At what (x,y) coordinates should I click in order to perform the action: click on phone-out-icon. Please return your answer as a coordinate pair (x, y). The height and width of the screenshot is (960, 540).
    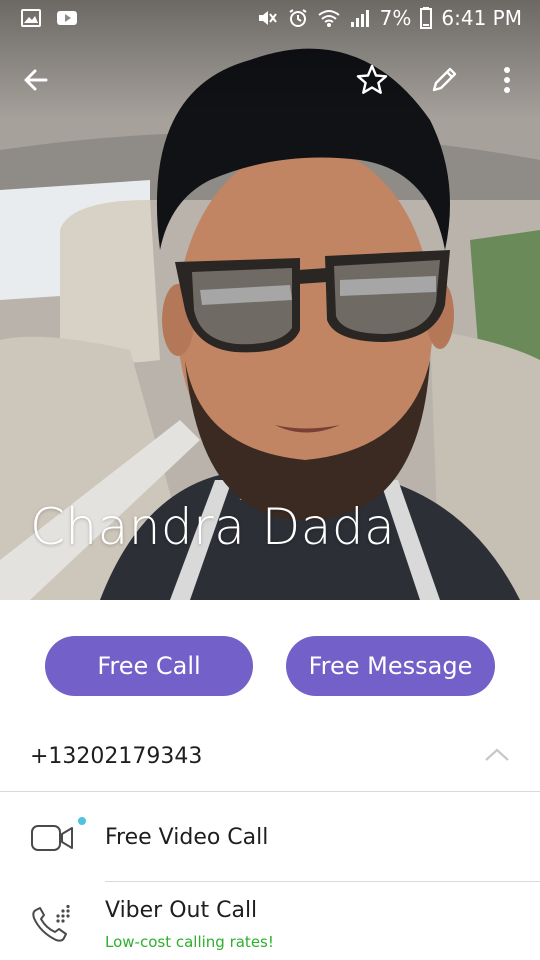
    Looking at the image, I should click on (51, 923).